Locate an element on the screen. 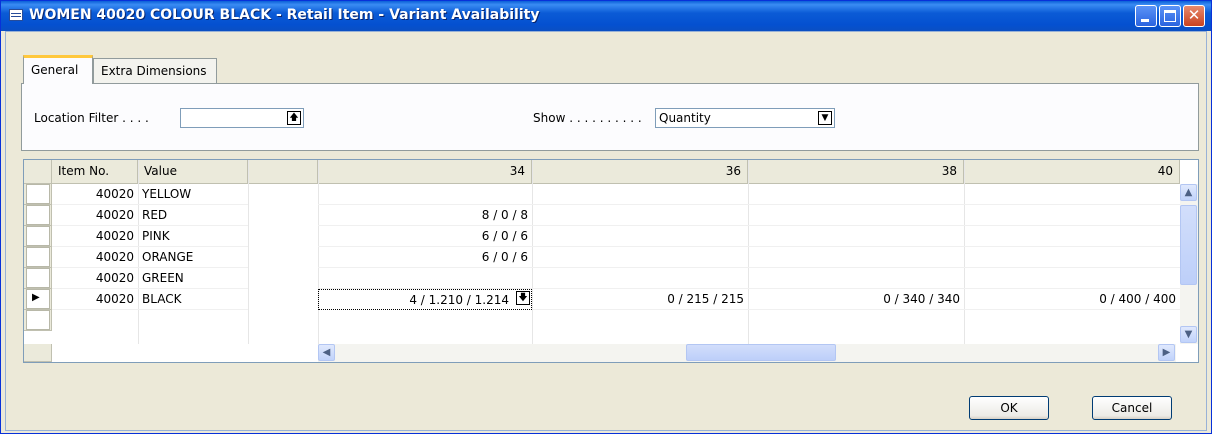  scroll-right-button: ▶ is located at coordinates (1166, 352).